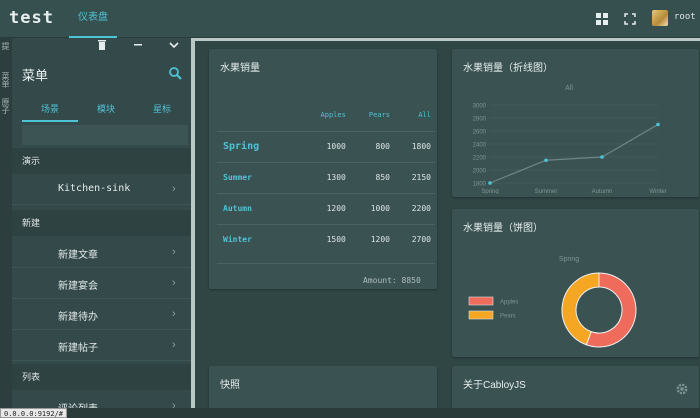 Image resolution: width=700 pixels, height=418 pixels. Describe the element at coordinates (323, 387) in the screenshot. I see `card-snapshot: 快照` at that location.